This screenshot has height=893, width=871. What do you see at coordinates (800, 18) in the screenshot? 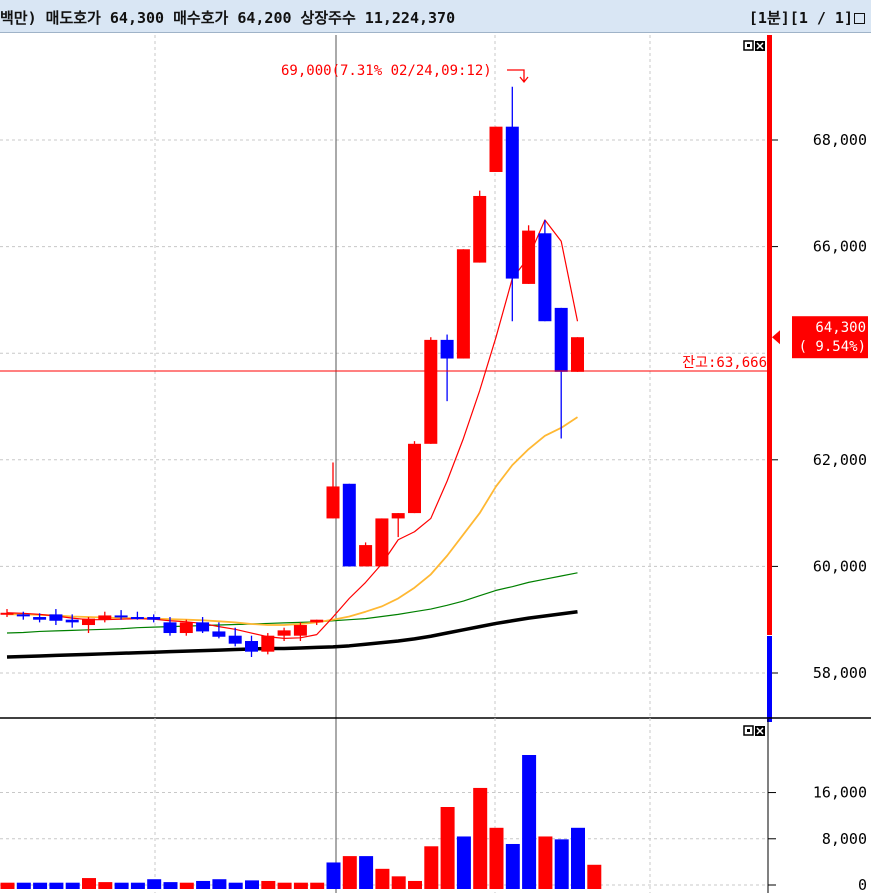
I see `page-indicator-text: [1분][1 / 1]` at bounding box center [800, 18].